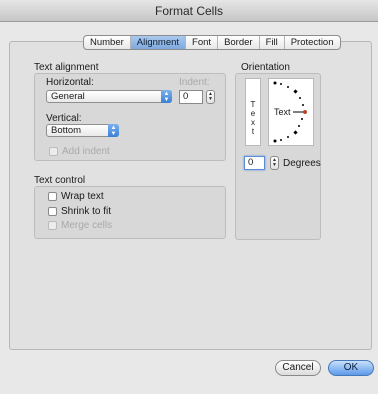 Image resolution: width=378 pixels, height=394 pixels. What do you see at coordinates (191, 97) in the screenshot?
I see `indent-field: 0` at bounding box center [191, 97].